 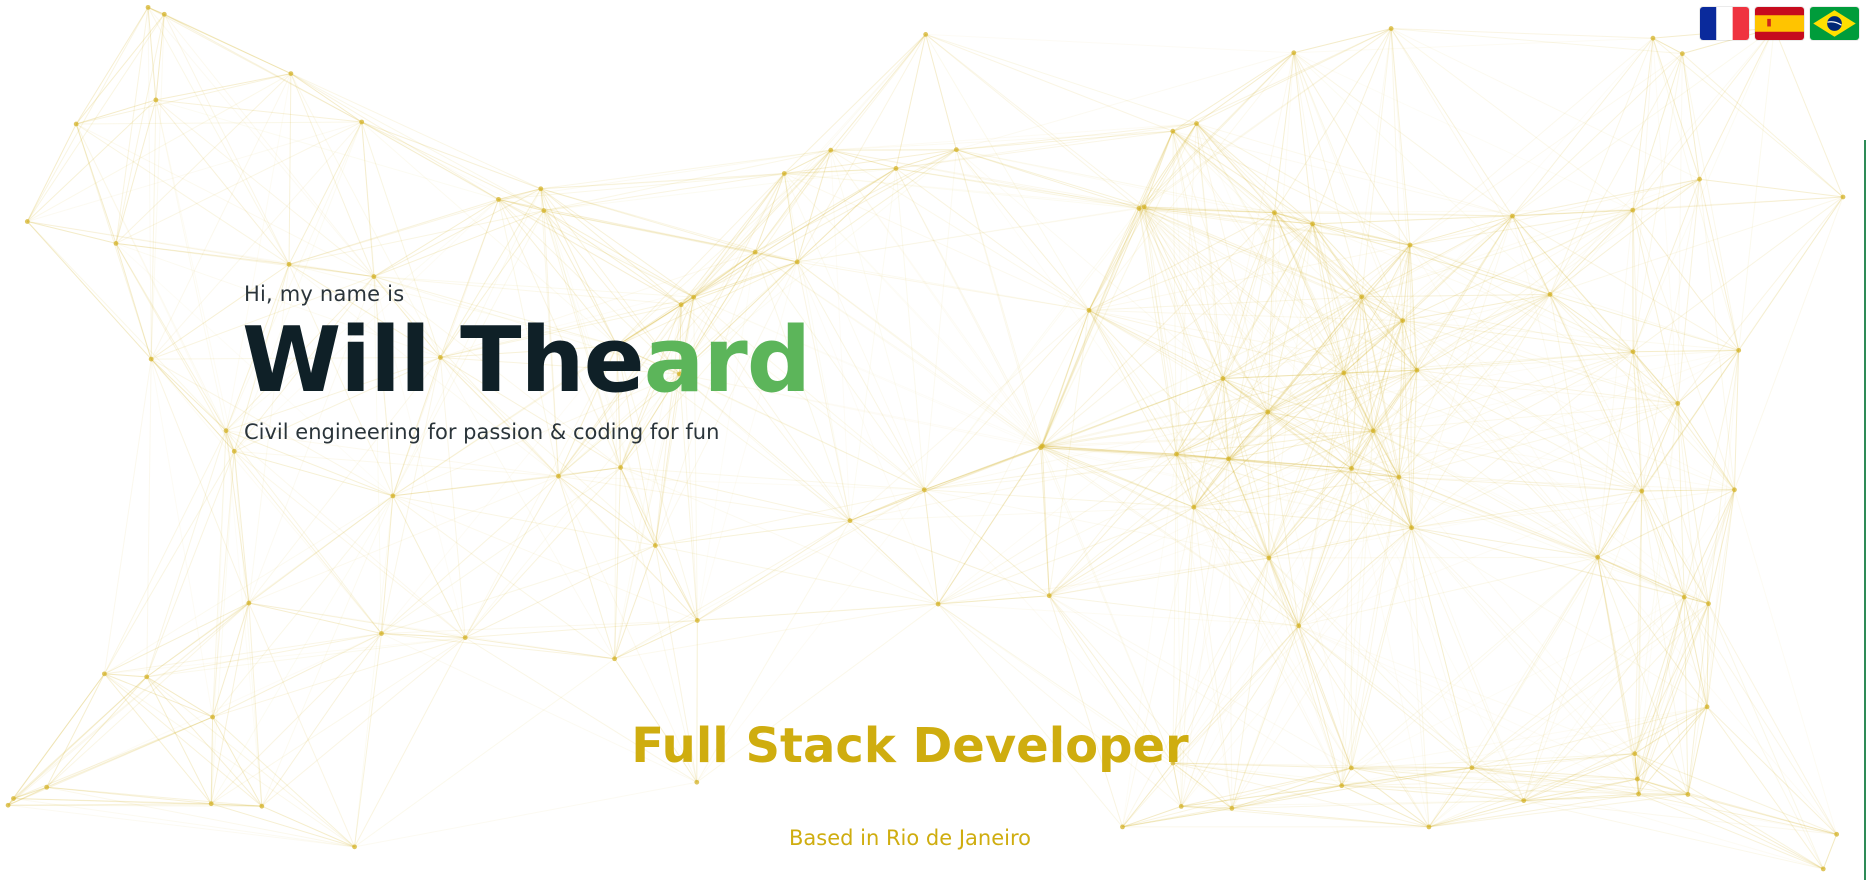 I want to click on spanish-flag-icon, so click(x=1779, y=23).